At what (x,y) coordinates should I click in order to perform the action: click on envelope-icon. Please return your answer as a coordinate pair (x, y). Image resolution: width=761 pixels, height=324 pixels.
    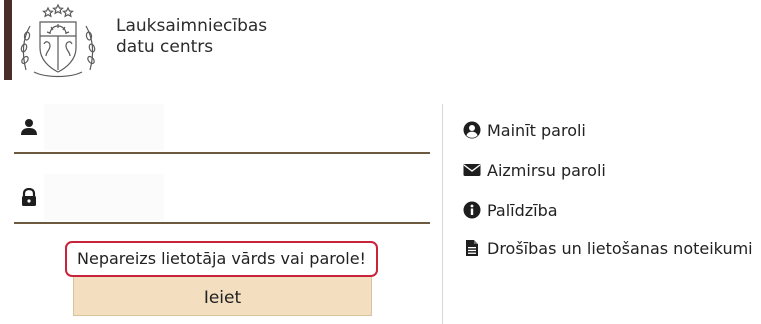
    Looking at the image, I should click on (472, 170).